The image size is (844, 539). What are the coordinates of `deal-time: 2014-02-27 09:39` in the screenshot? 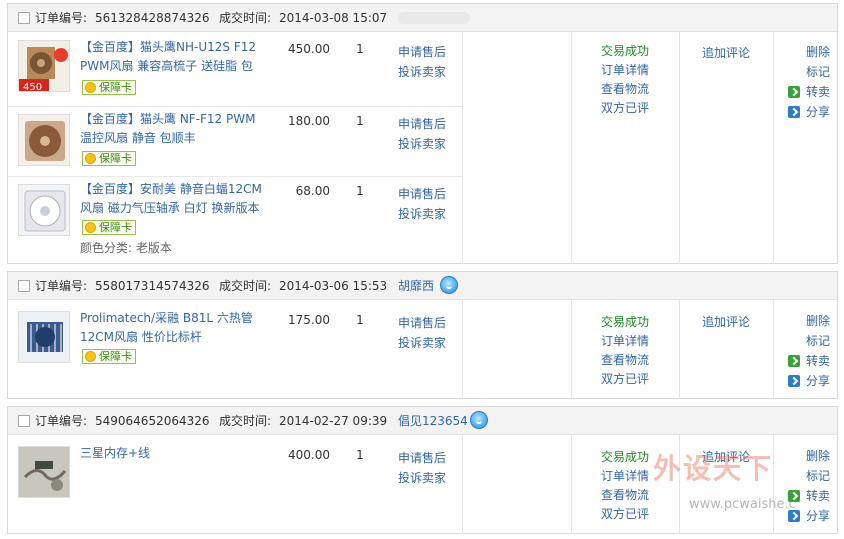 It's located at (333, 421).